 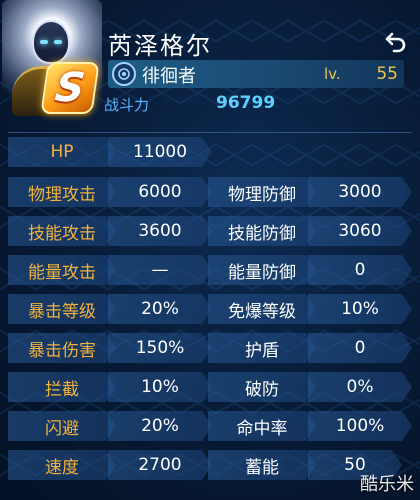 I want to click on stat-value: 11000, so click(x=160, y=152).